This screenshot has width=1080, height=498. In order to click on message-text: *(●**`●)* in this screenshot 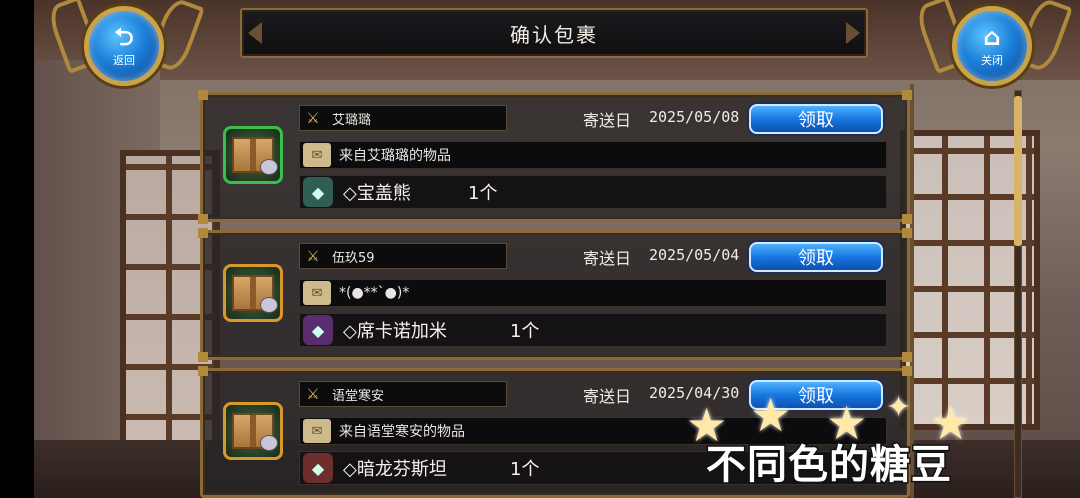, I will do `click(374, 293)`.